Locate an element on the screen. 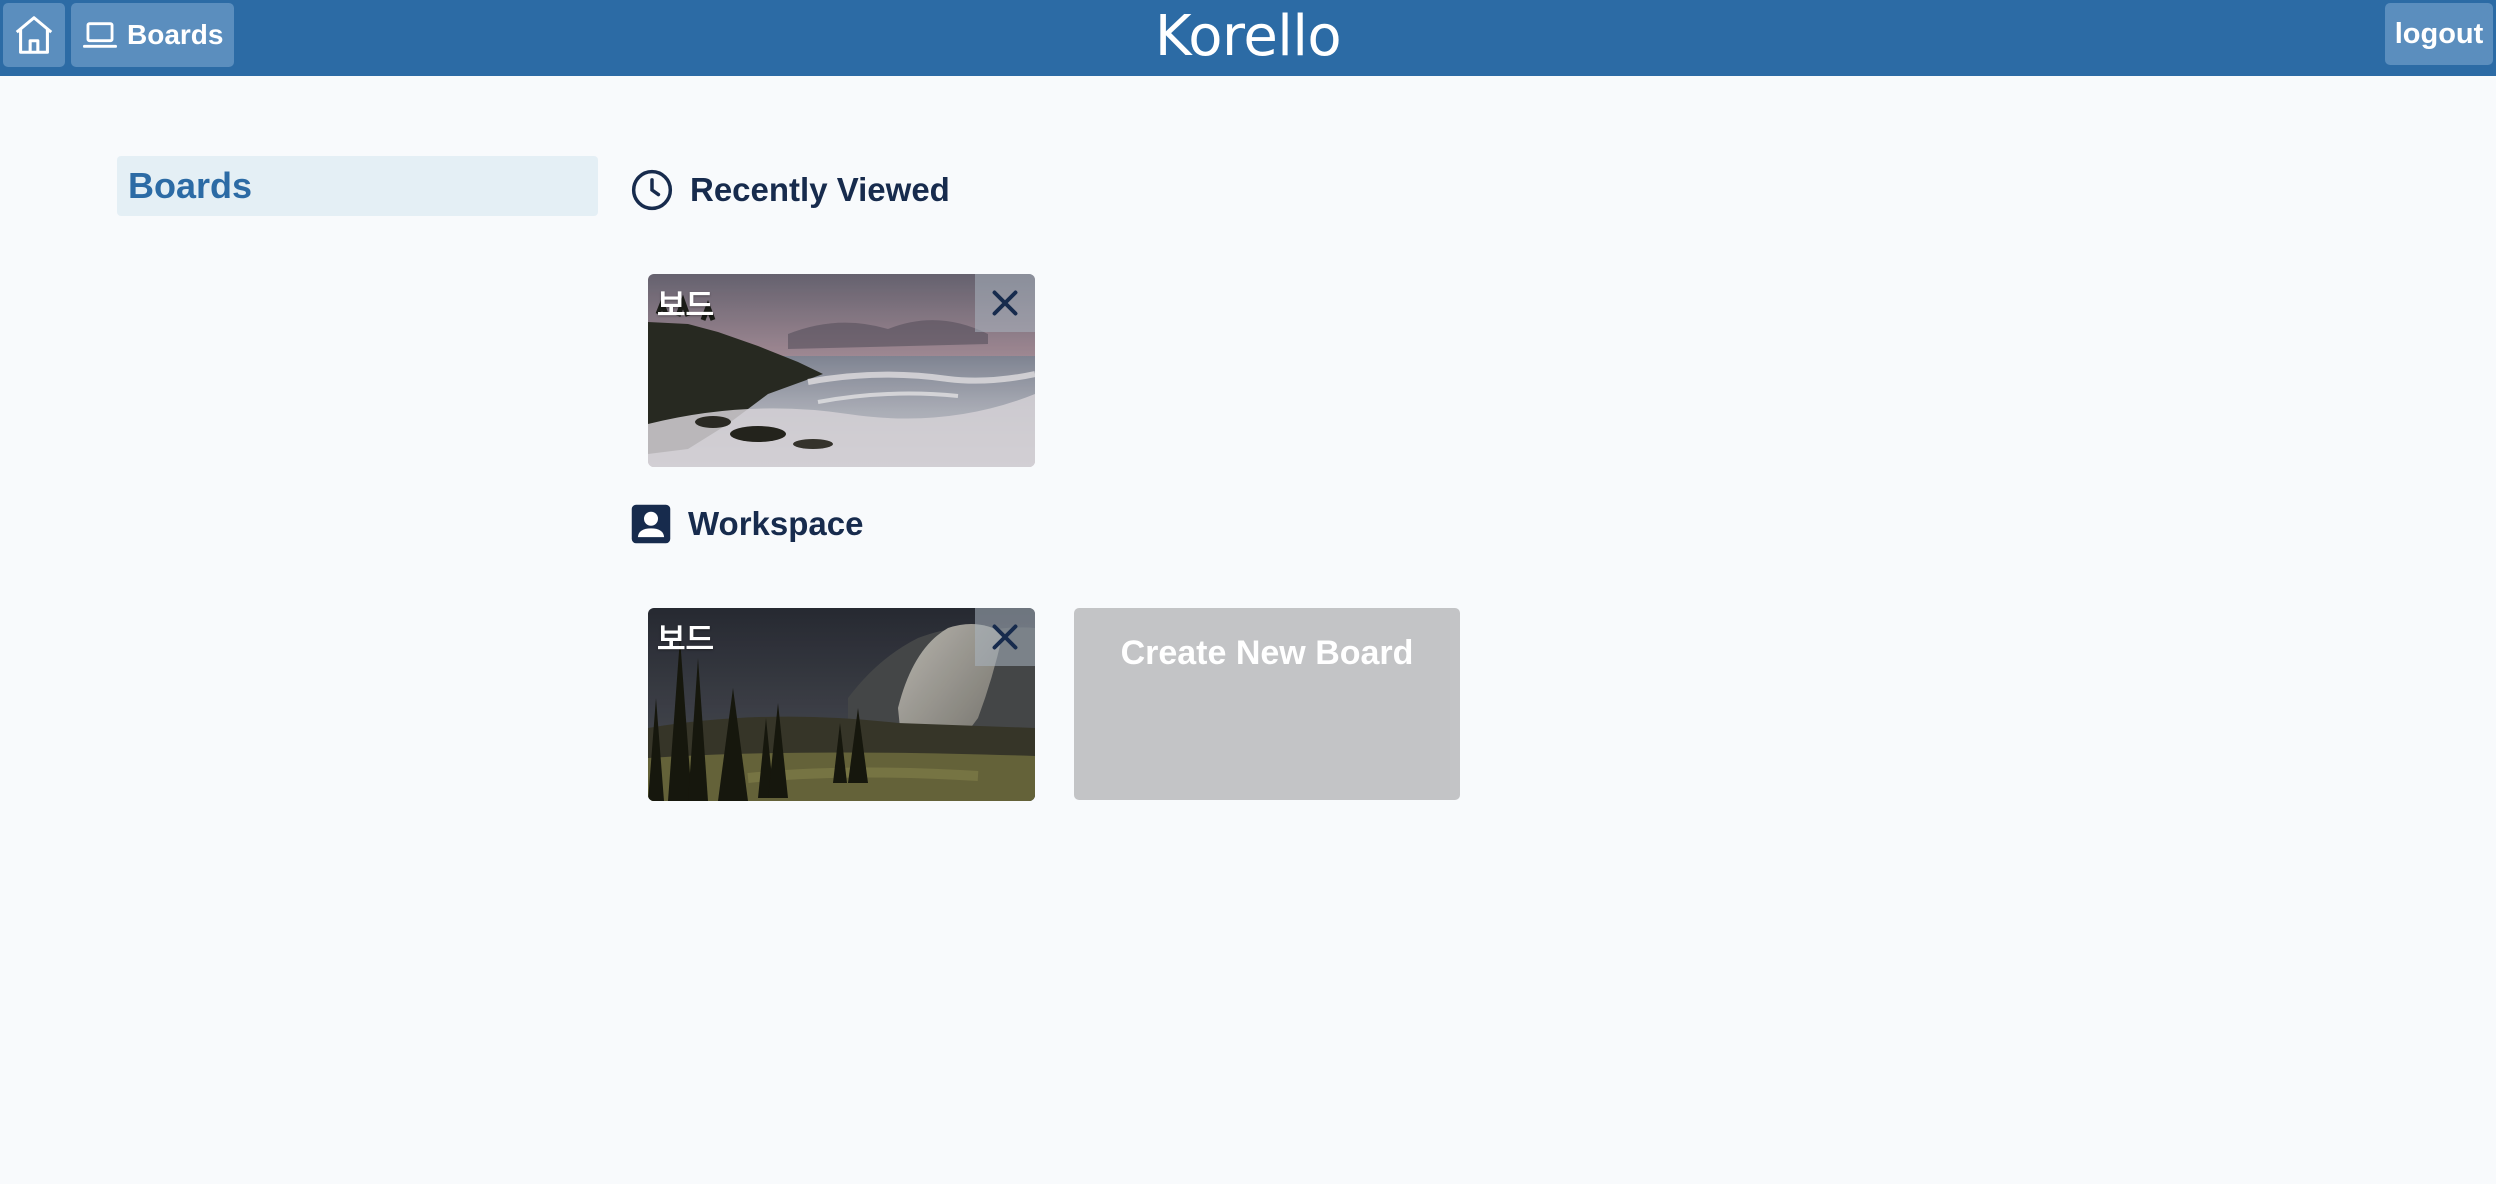 The height and width of the screenshot is (1184, 2496). workspace-heading: Workspace is located at coordinates (746, 524).